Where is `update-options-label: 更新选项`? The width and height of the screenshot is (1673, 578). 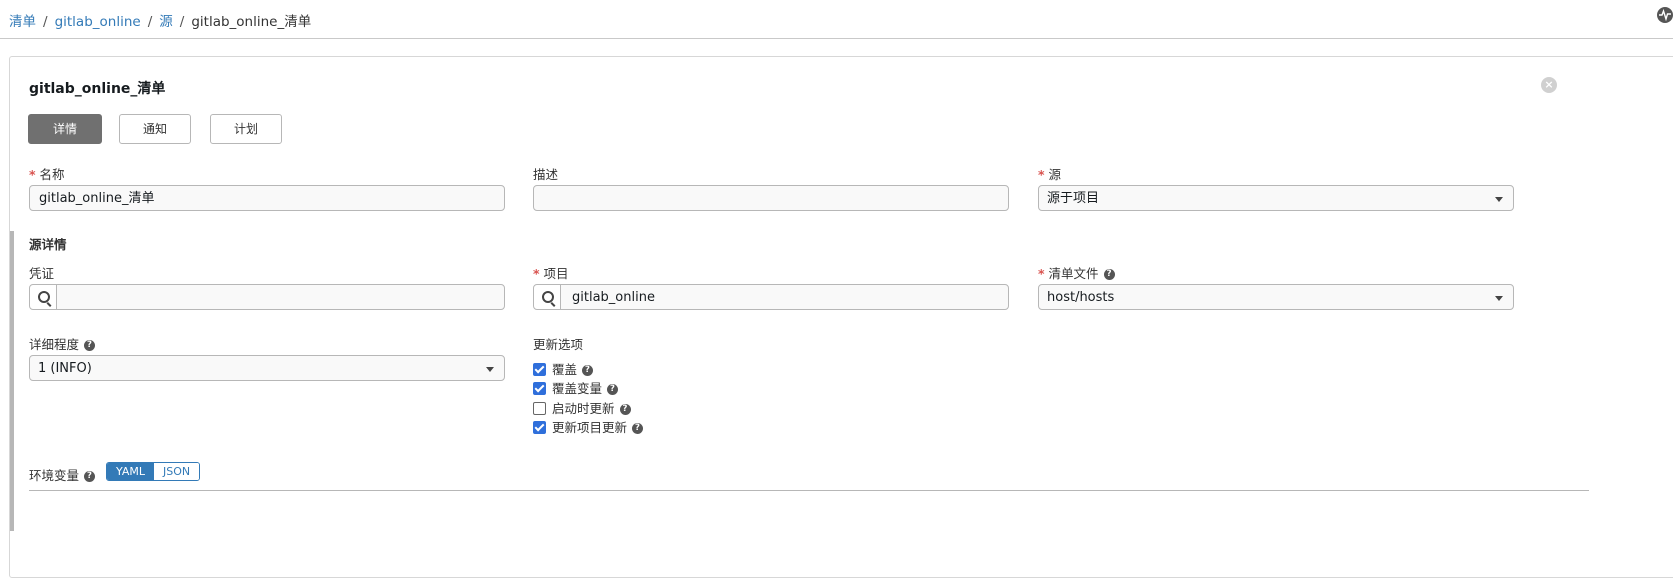 update-options-label: 更新选项 is located at coordinates (558, 344).